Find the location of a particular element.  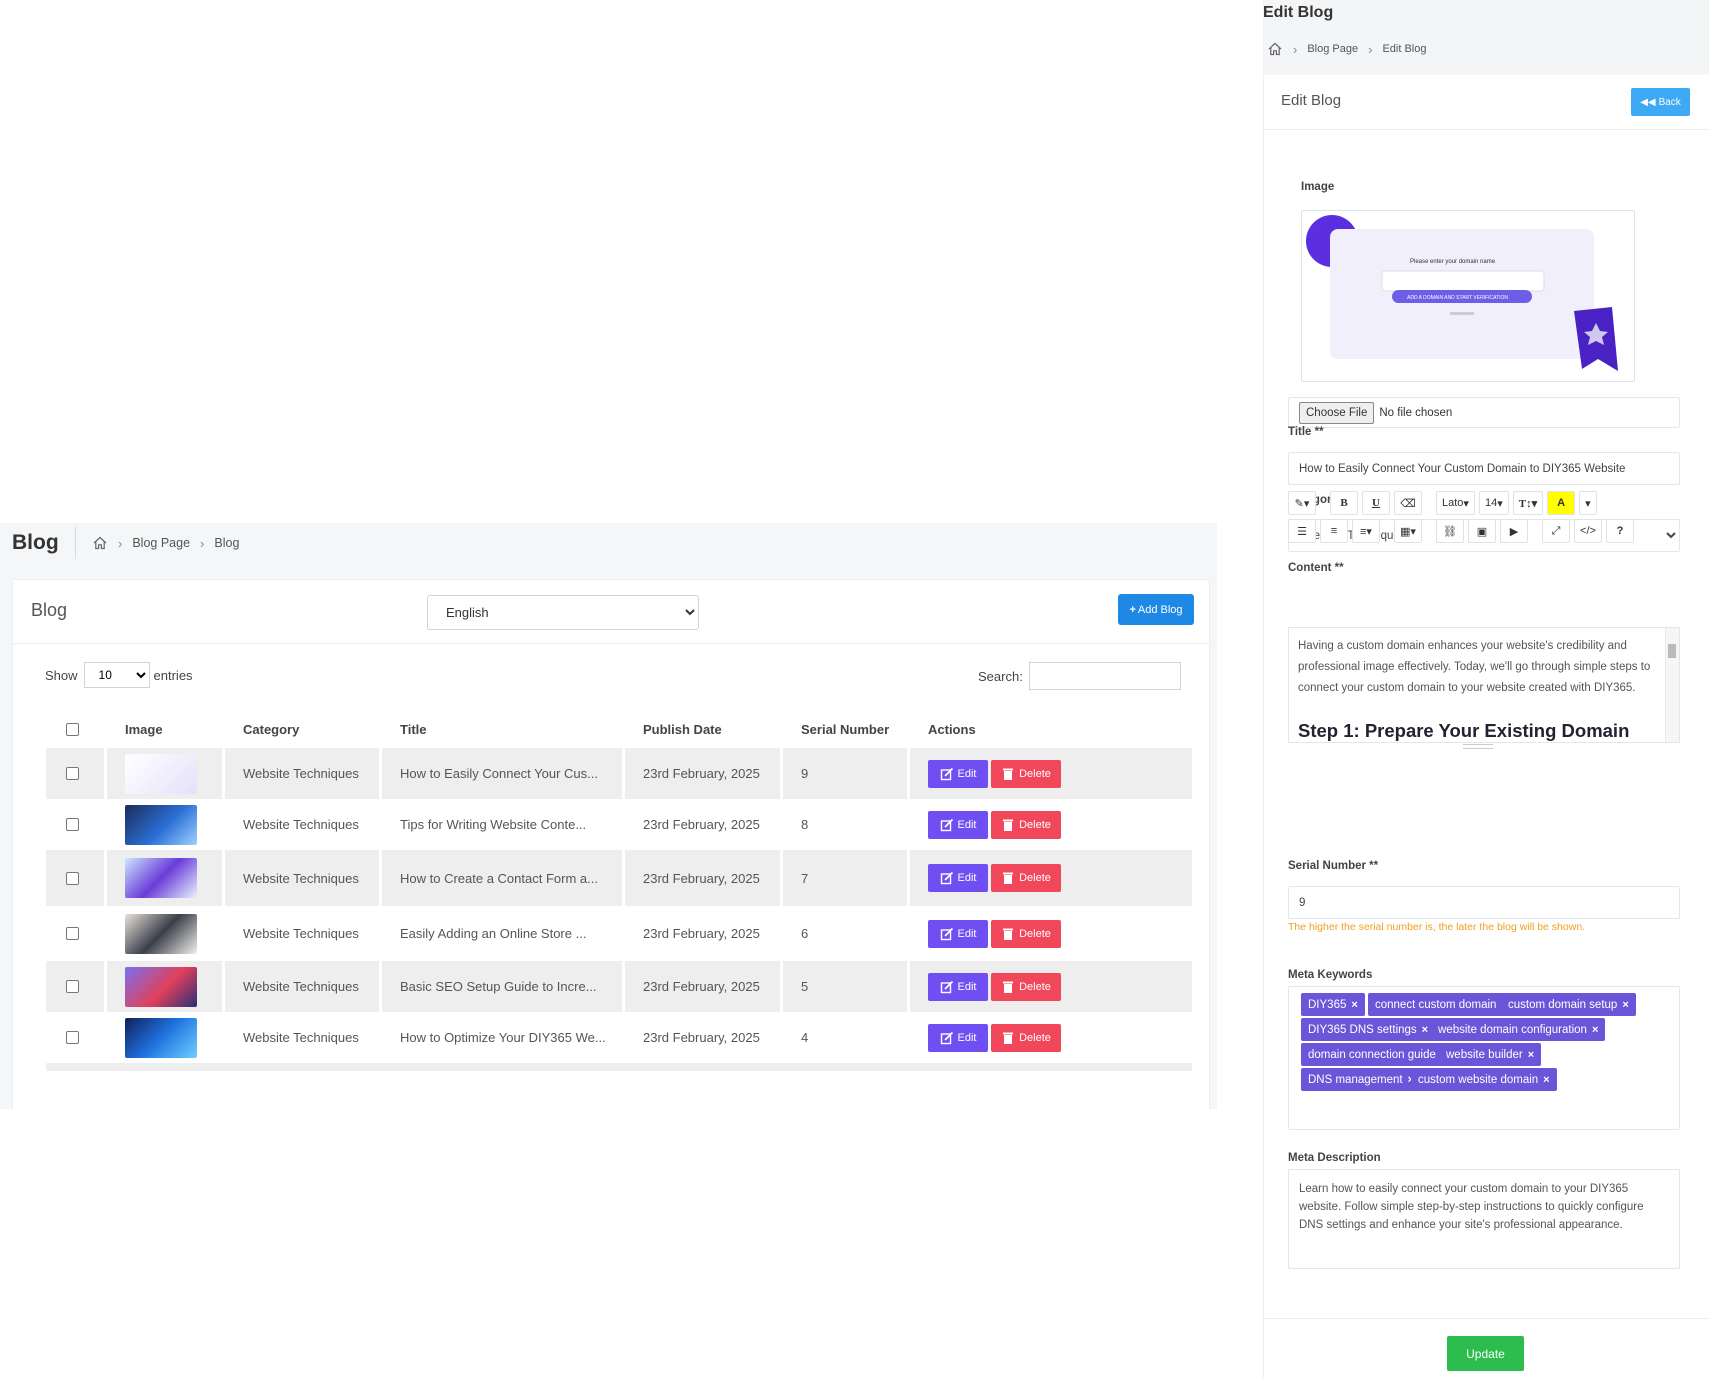

scrollbar-thumb is located at coordinates (1672, 651).